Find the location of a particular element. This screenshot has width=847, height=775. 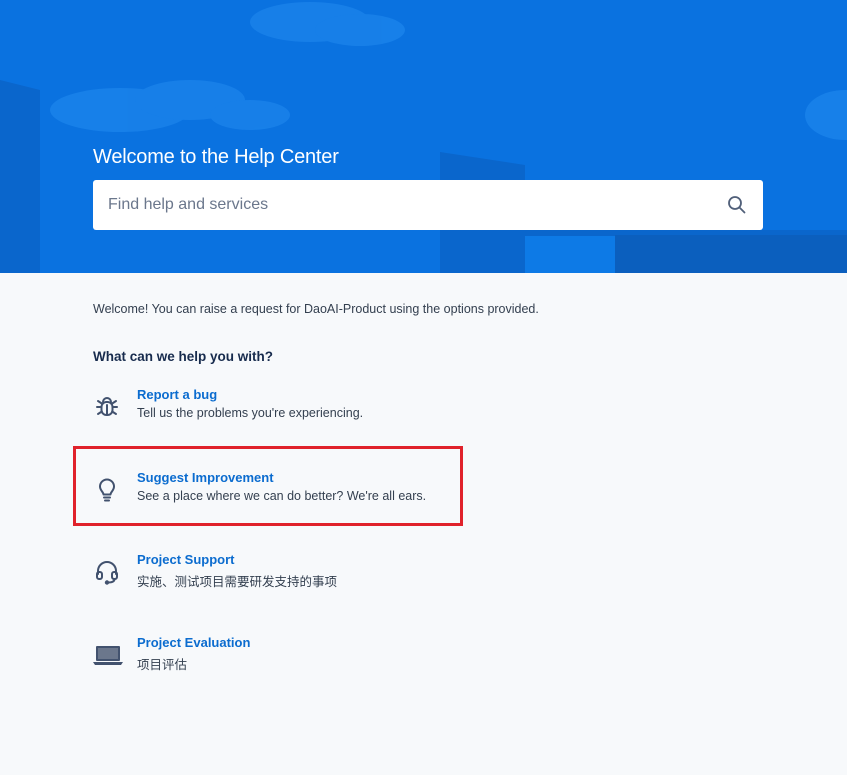

search-bar is located at coordinates (428, 205).